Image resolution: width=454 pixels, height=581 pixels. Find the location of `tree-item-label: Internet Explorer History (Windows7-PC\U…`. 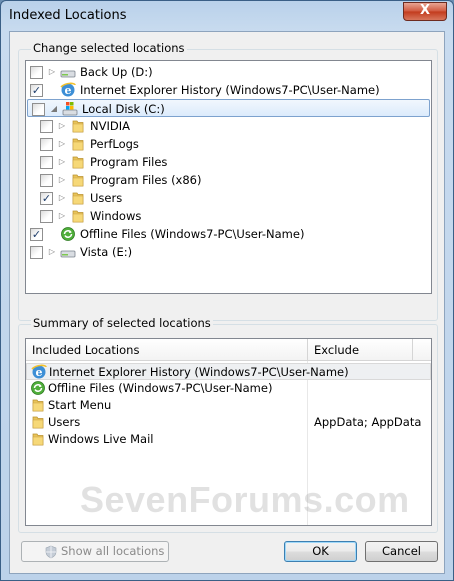

tree-item-label: Internet Explorer History (Windows7-PC\U… is located at coordinates (230, 90).